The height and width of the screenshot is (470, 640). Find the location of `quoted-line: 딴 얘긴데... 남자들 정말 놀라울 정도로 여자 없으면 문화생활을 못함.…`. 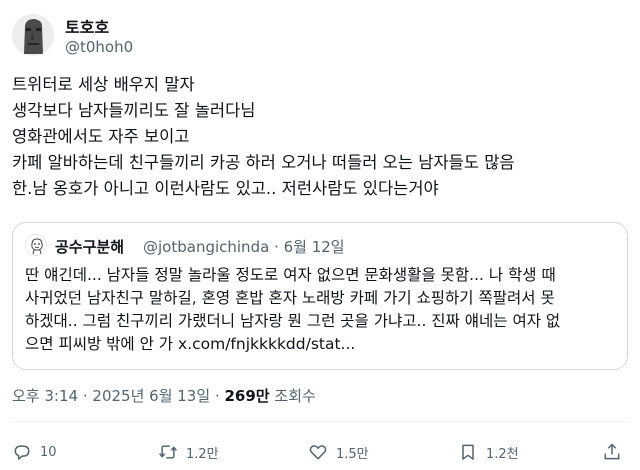

quoted-line: 딴 얘긴데... 남자들 정말 놀라울 정도로 여자 없으면 문화생활을 못함.… is located at coordinates (290, 275).